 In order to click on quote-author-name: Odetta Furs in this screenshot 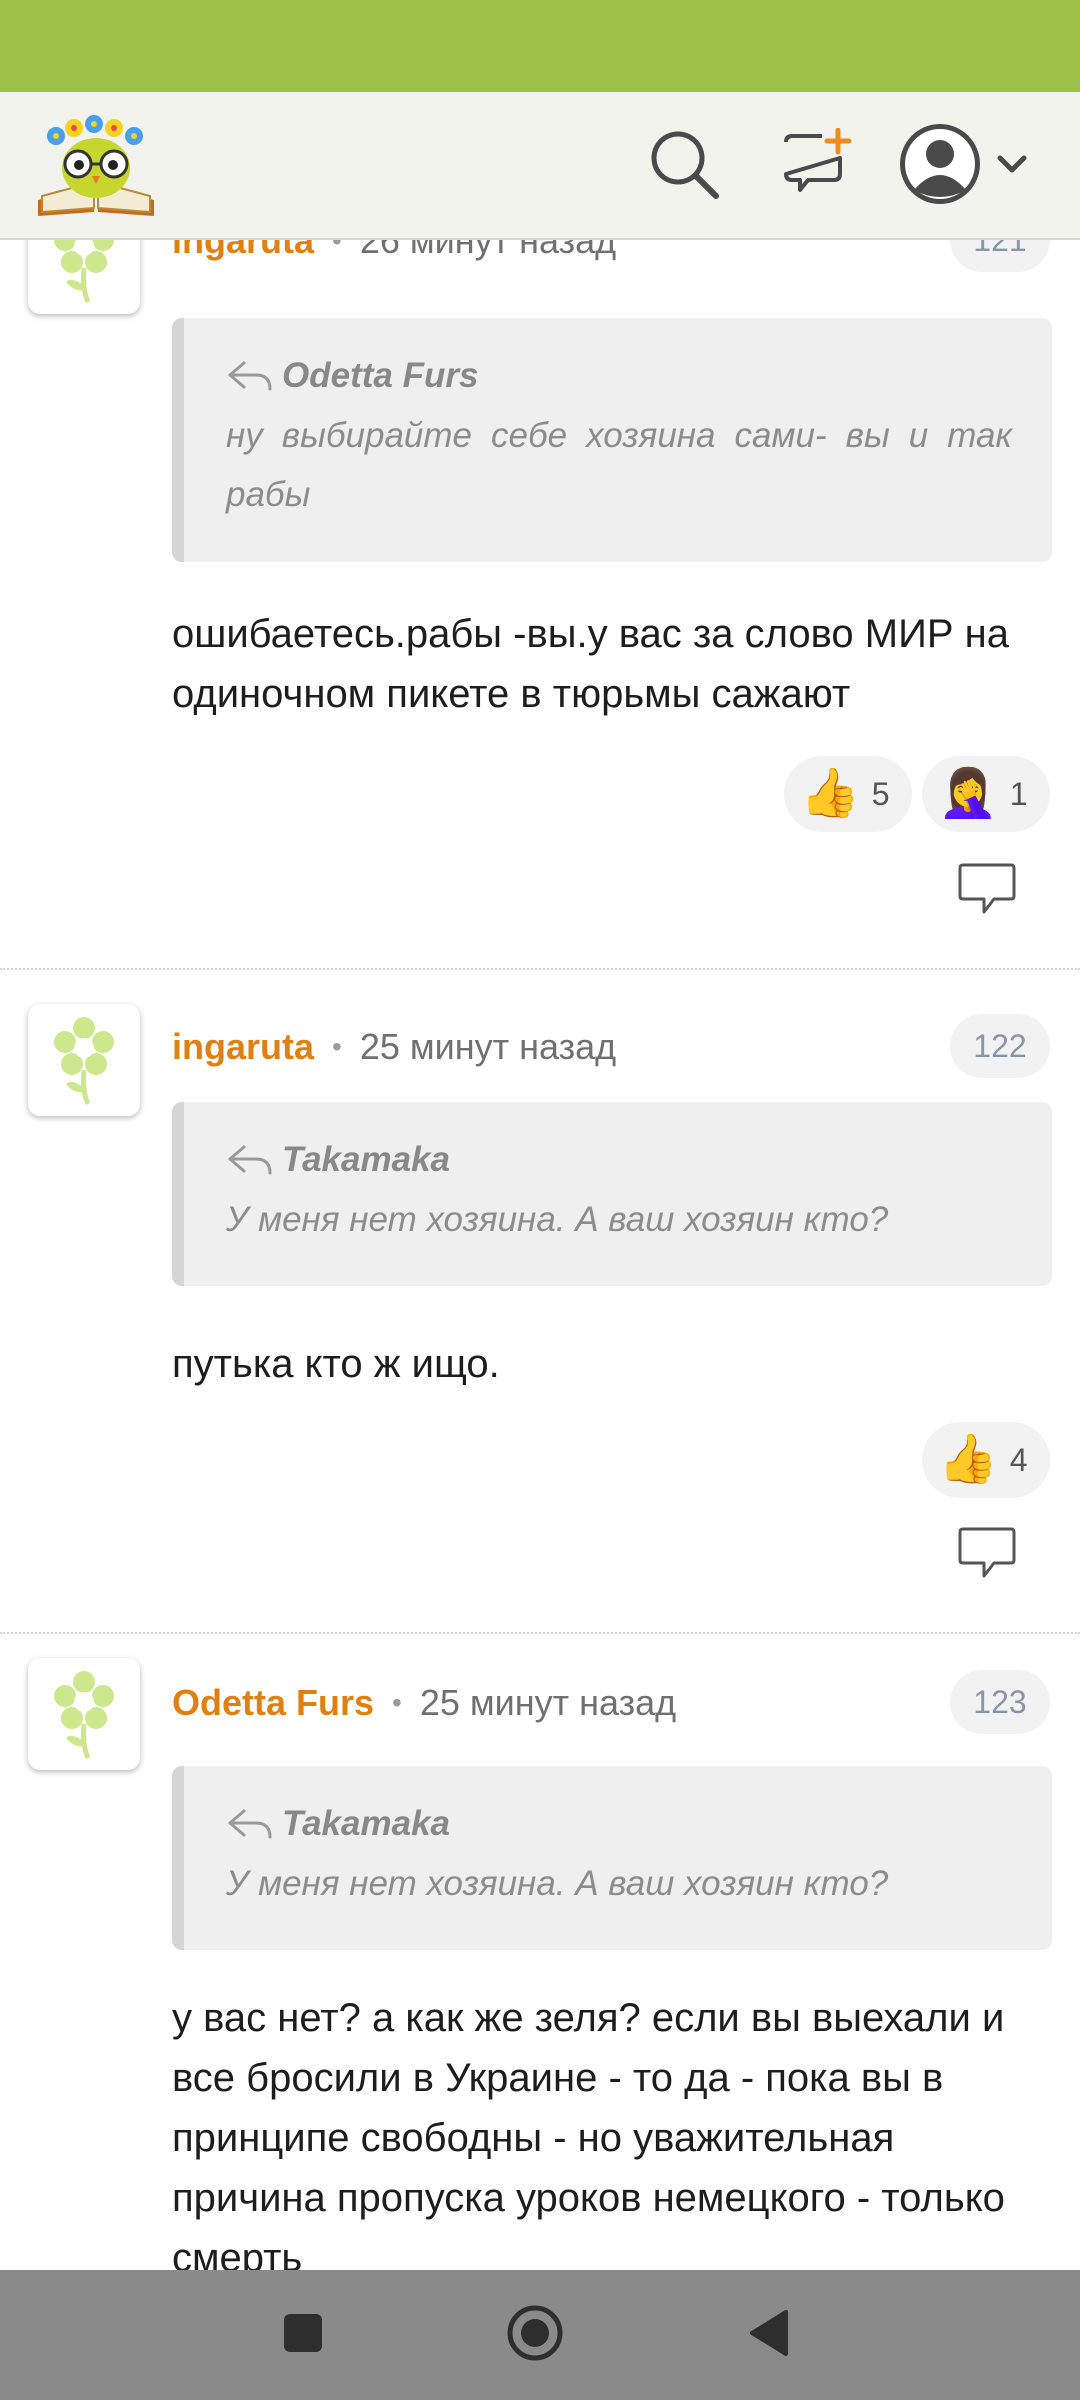, I will do `click(380, 375)`.